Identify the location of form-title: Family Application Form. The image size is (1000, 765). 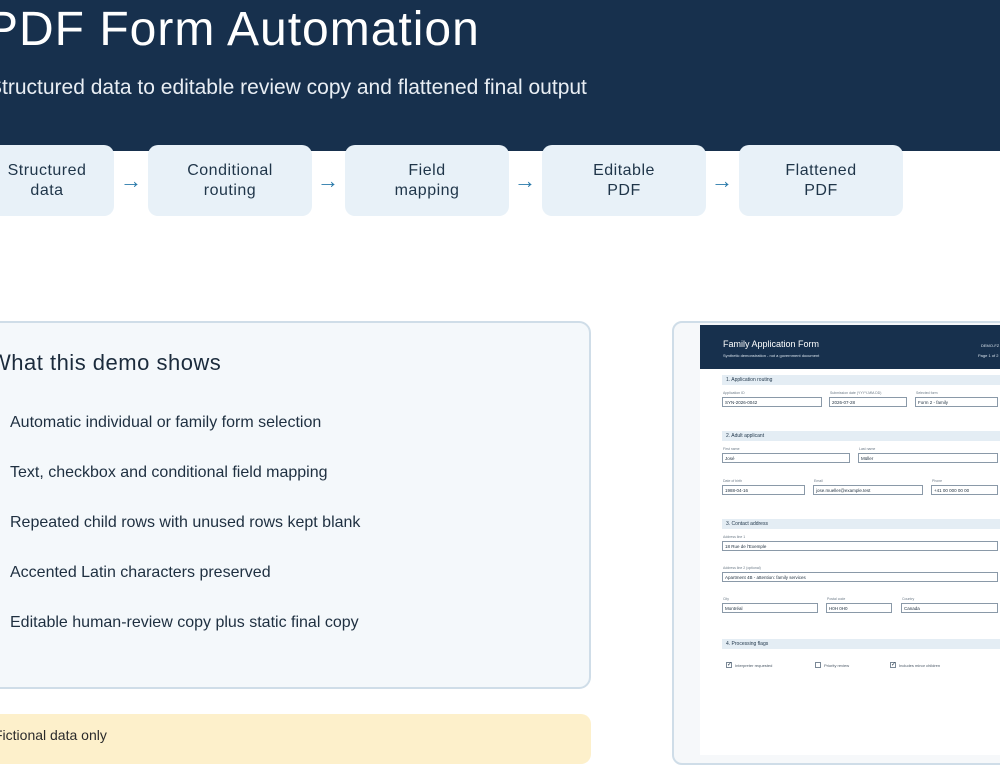
(771, 344).